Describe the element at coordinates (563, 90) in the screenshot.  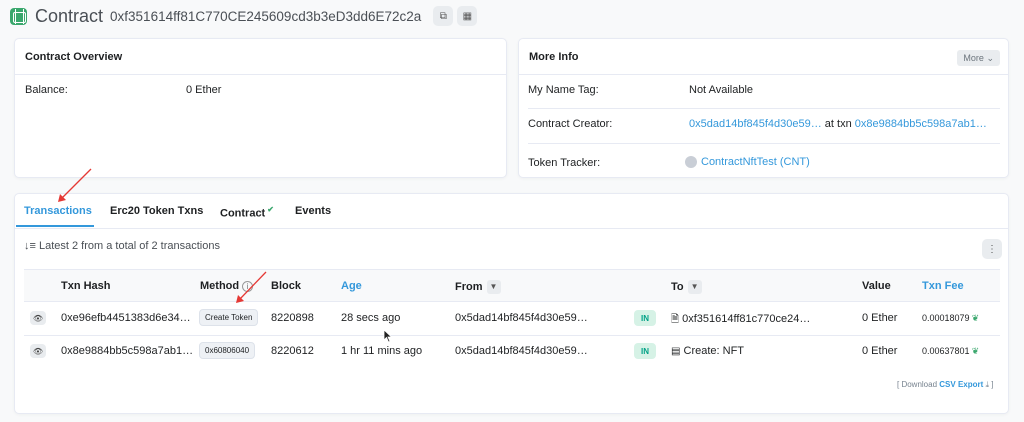
I see `name-tag-label: My Name Tag:` at that location.